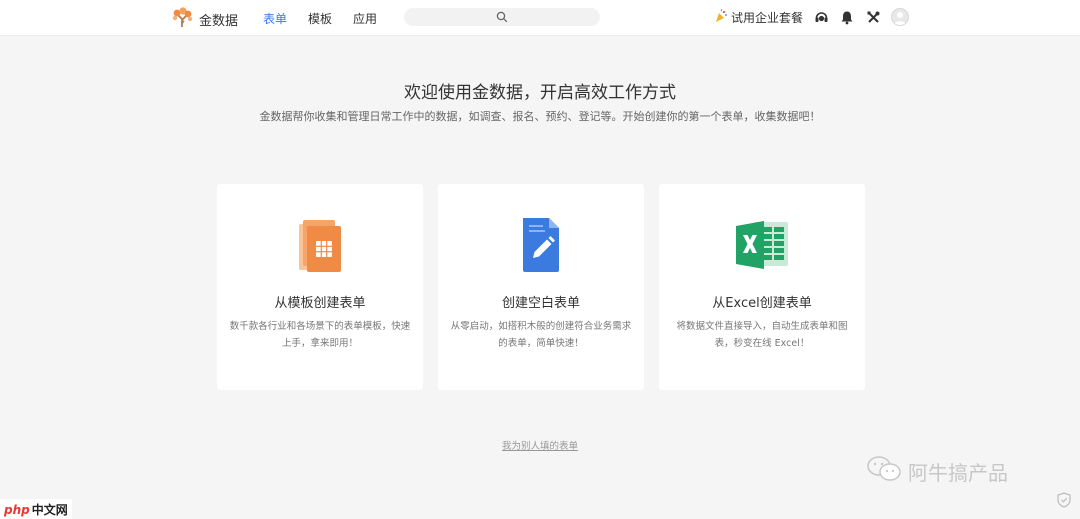 This screenshot has height=519, width=1080. I want to click on trial-enterprise-button: 试用企业套餐, so click(758, 17).